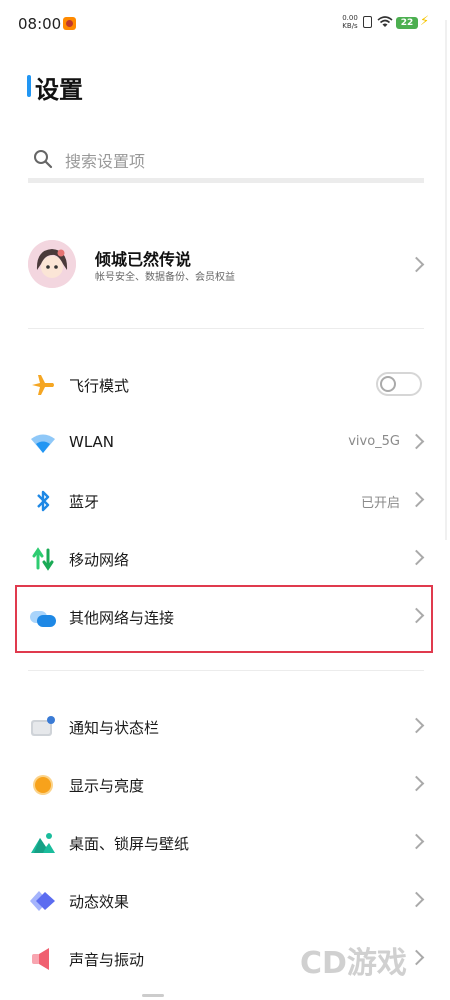  Describe the element at coordinates (43, 559) in the screenshot. I see `mobile-data-icon` at that location.